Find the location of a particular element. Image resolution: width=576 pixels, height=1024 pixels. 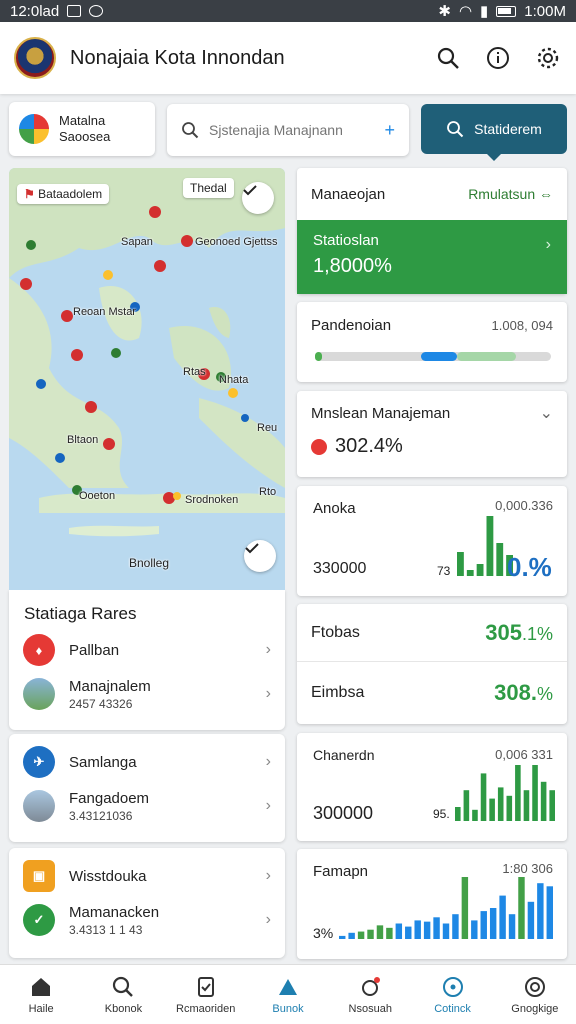

map-label: Ooeton is located at coordinates (97, 496).